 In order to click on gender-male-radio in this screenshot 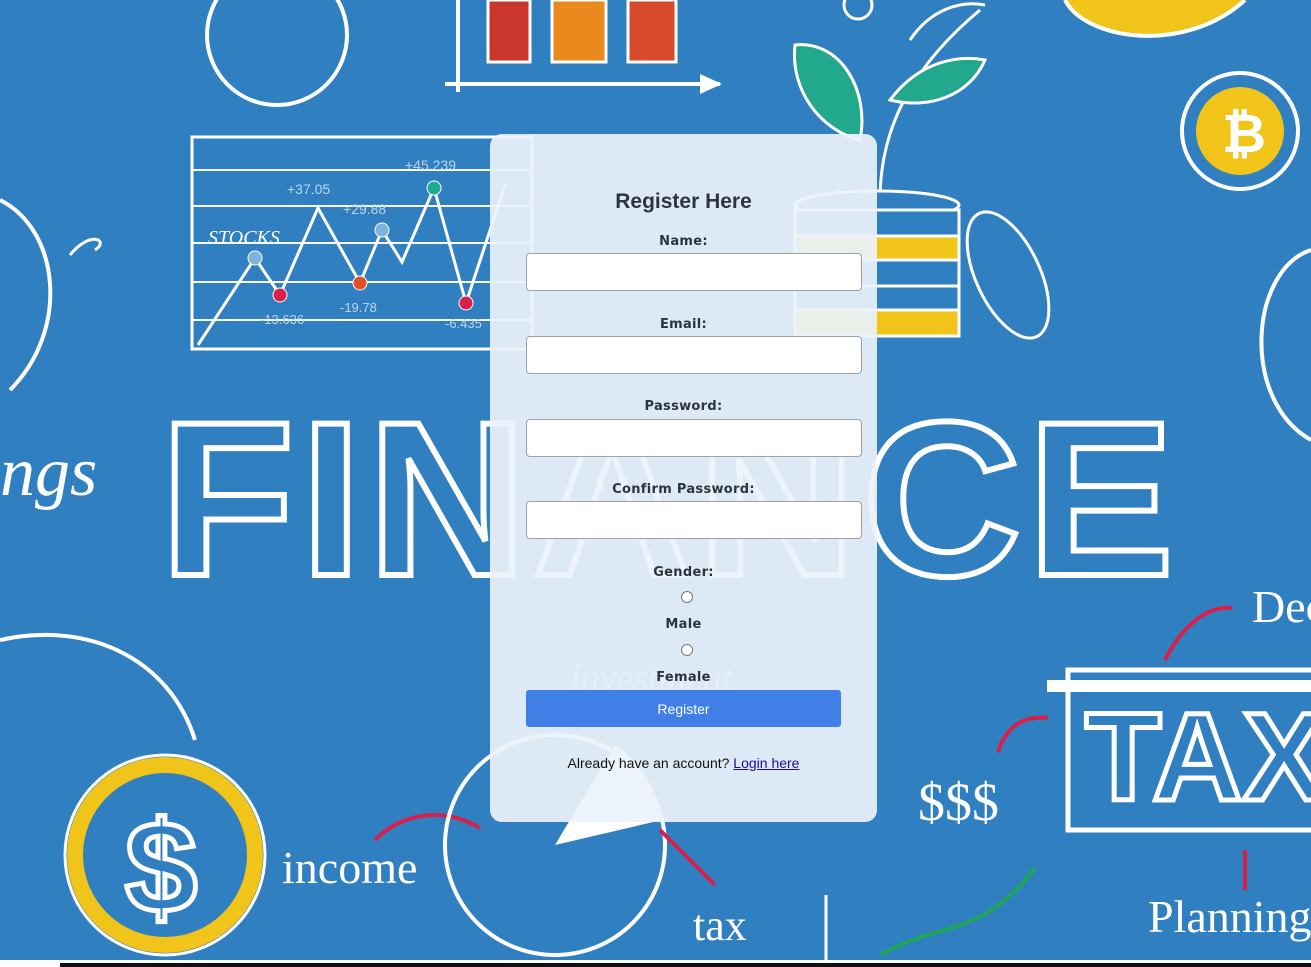, I will do `click(687, 597)`.